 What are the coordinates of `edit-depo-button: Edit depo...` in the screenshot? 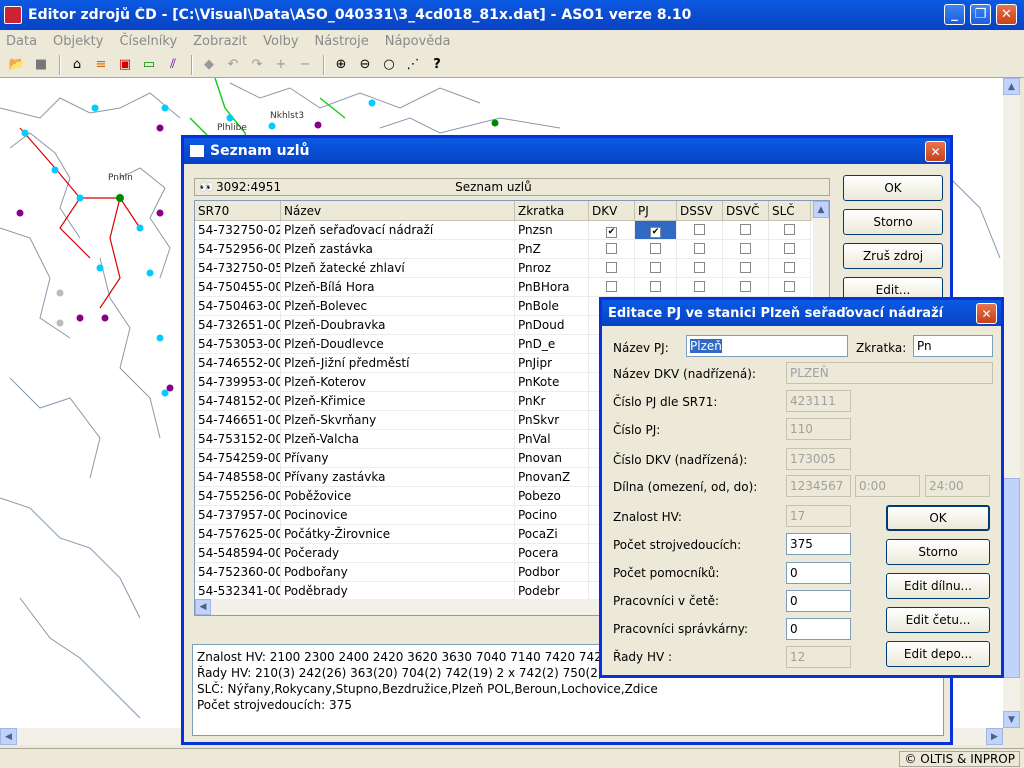 It's located at (938, 654).